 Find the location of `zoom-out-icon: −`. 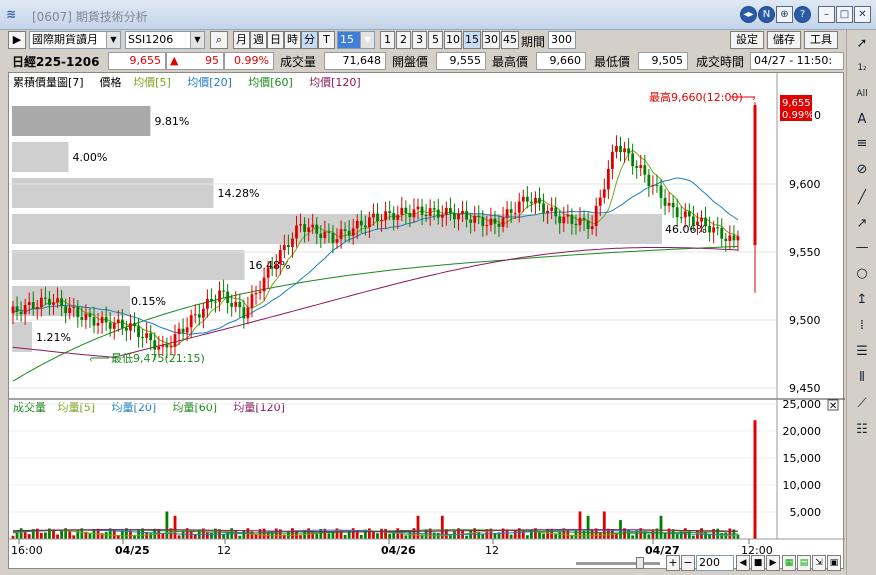

zoom-out-icon: − is located at coordinates (688, 563).